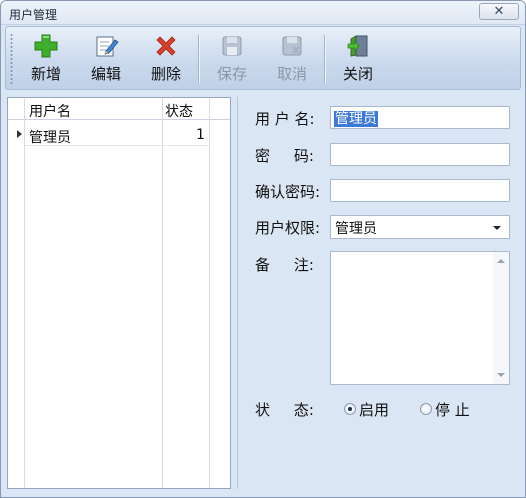  I want to click on password-label: 密 码:, so click(284, 156).